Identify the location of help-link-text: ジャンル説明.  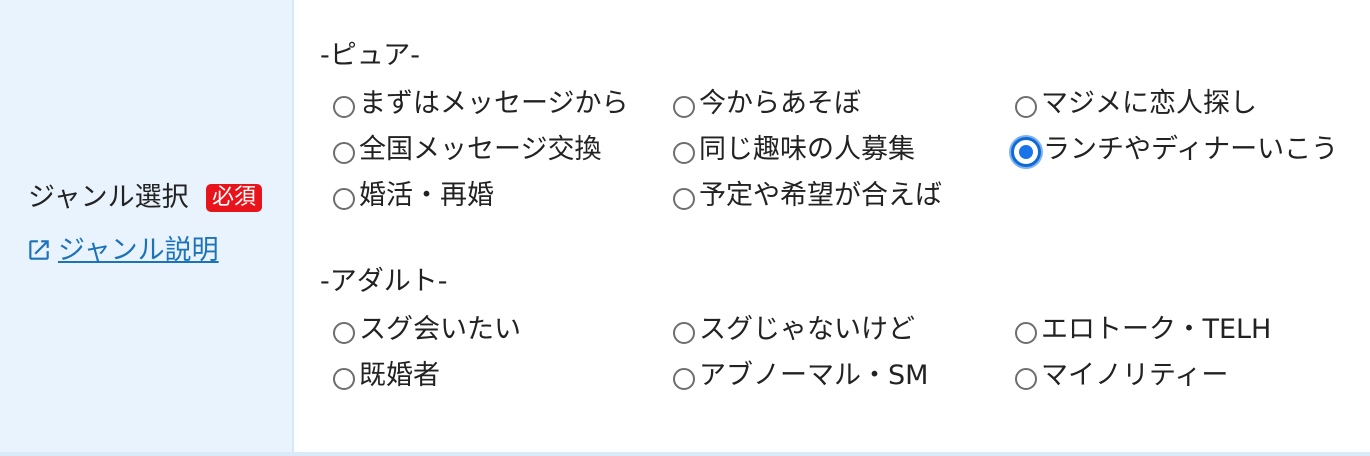
(138, 250).